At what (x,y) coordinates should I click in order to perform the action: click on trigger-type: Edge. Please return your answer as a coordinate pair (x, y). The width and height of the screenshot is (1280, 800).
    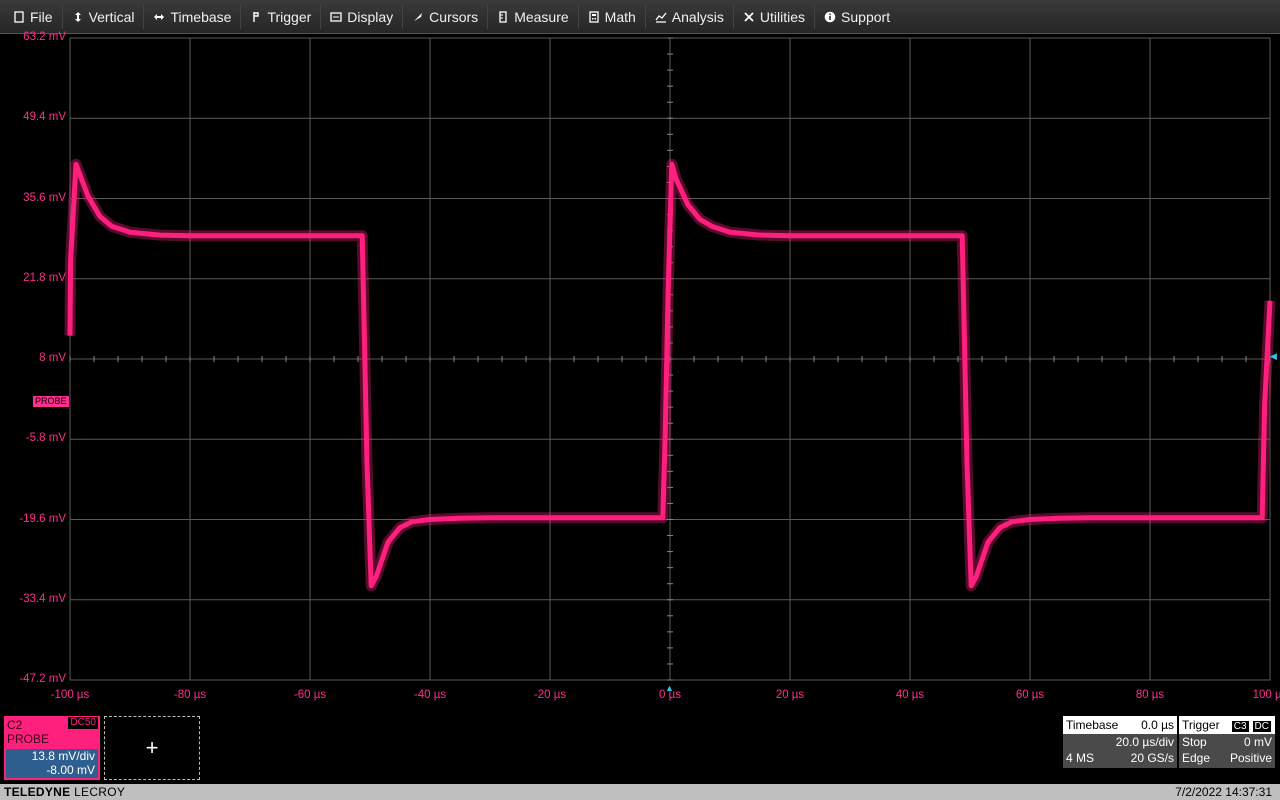
    Looking at the image, I should click on (1196, 758).